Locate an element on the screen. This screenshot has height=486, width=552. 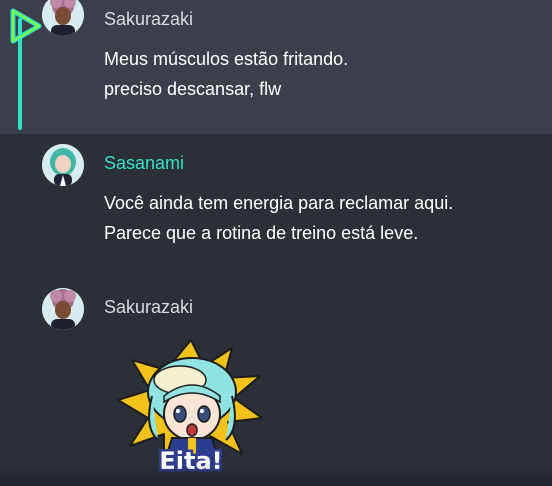
avatar-sakurazaki is located at coordinates (63, 309).